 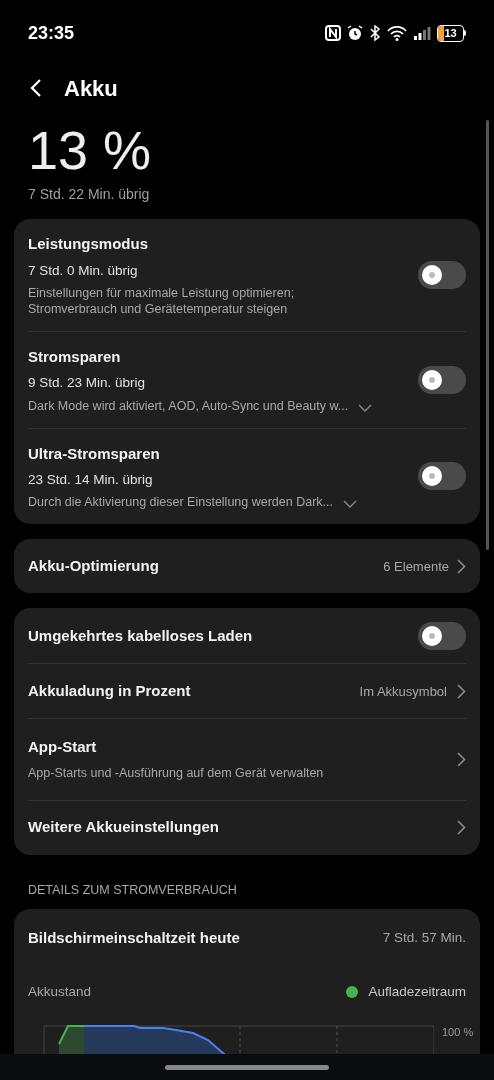 I want to click on remaining-time: 7 Std. 22 Min. übrig, so click(x=89, y=194).